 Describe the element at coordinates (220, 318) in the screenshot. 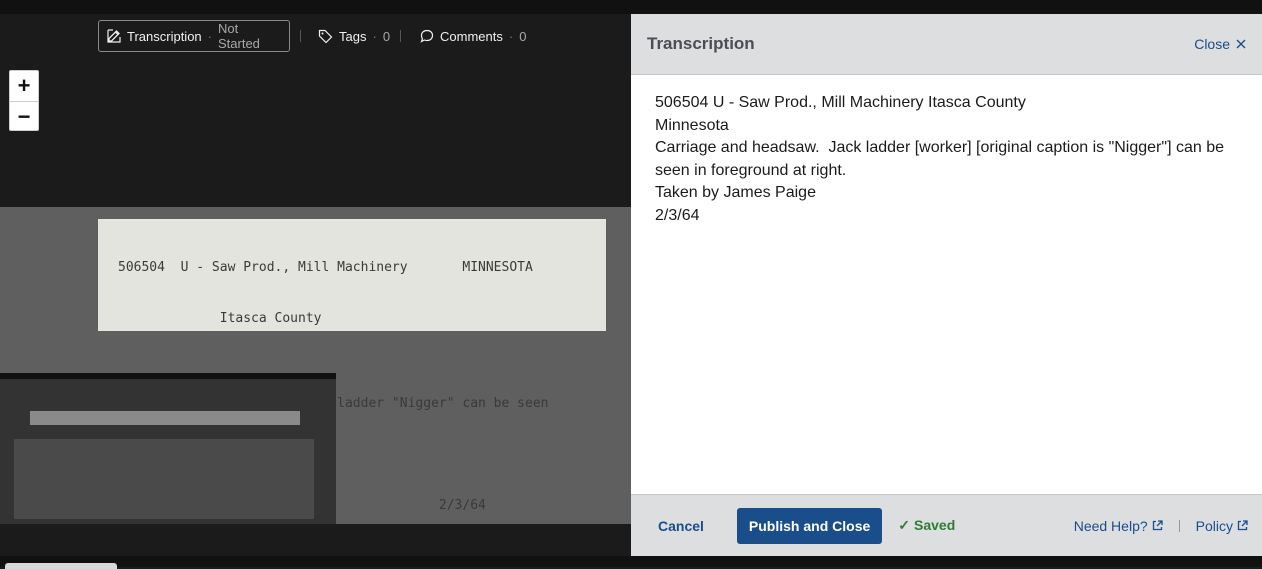

I see `caption-line: Itasca County` at that location.